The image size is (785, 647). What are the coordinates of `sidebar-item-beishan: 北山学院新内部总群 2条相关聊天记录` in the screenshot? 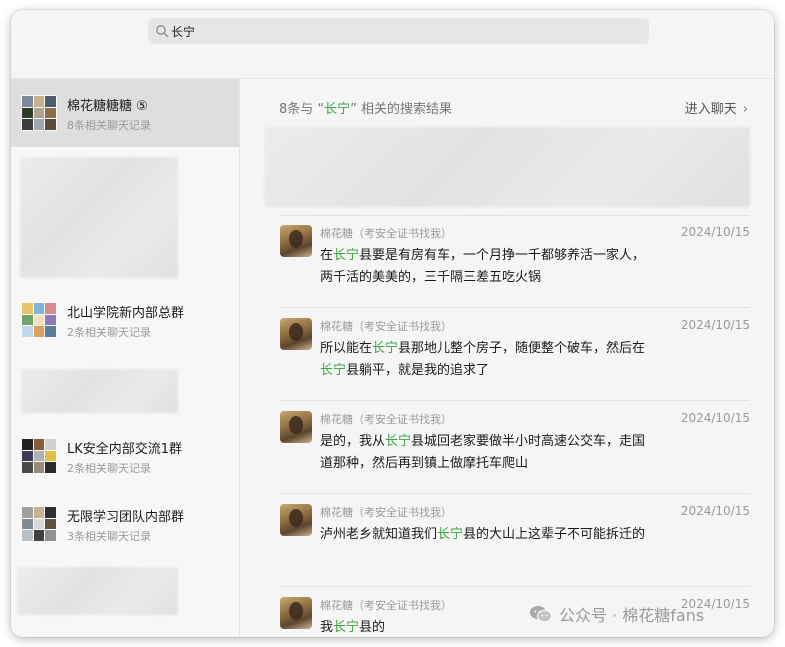 It's located at (125, 320).